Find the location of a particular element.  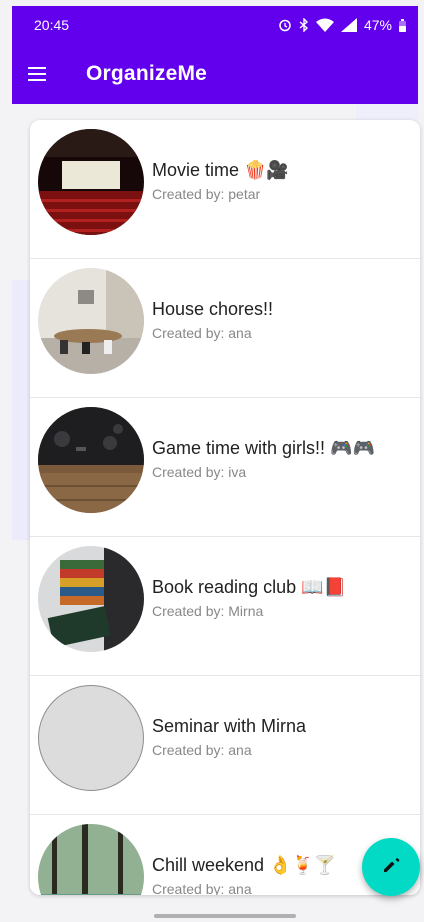

event-item-house-chores: House chores!! Created by: ana is located at coordinates (225, 328).